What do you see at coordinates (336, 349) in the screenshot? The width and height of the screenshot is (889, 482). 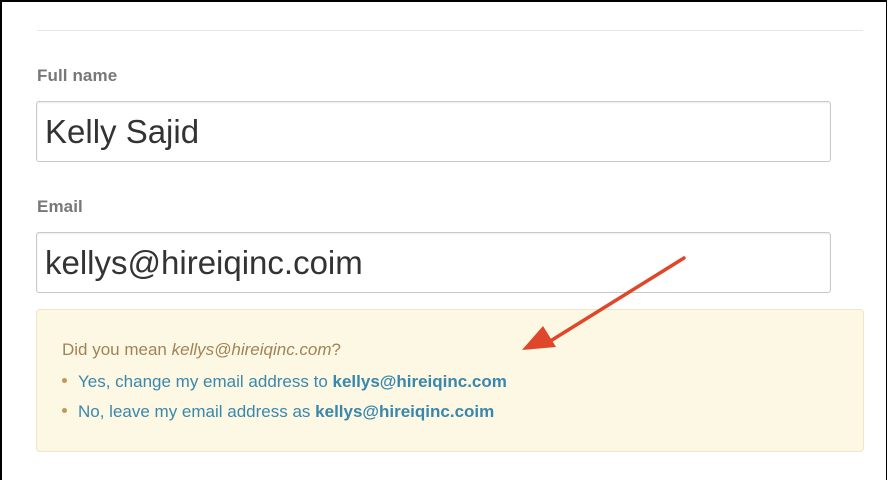 I see `suggestion-question-suffix: ?` at bounding box center [336, 349].